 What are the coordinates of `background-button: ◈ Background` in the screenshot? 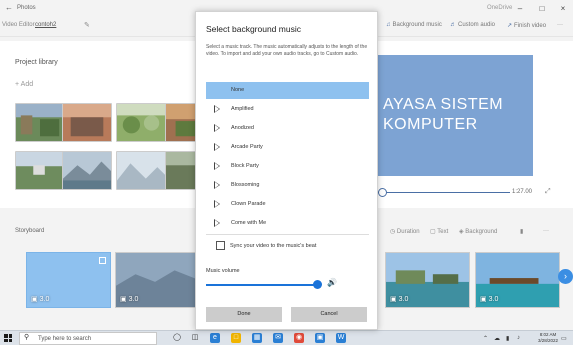 It's located at (478, 231).